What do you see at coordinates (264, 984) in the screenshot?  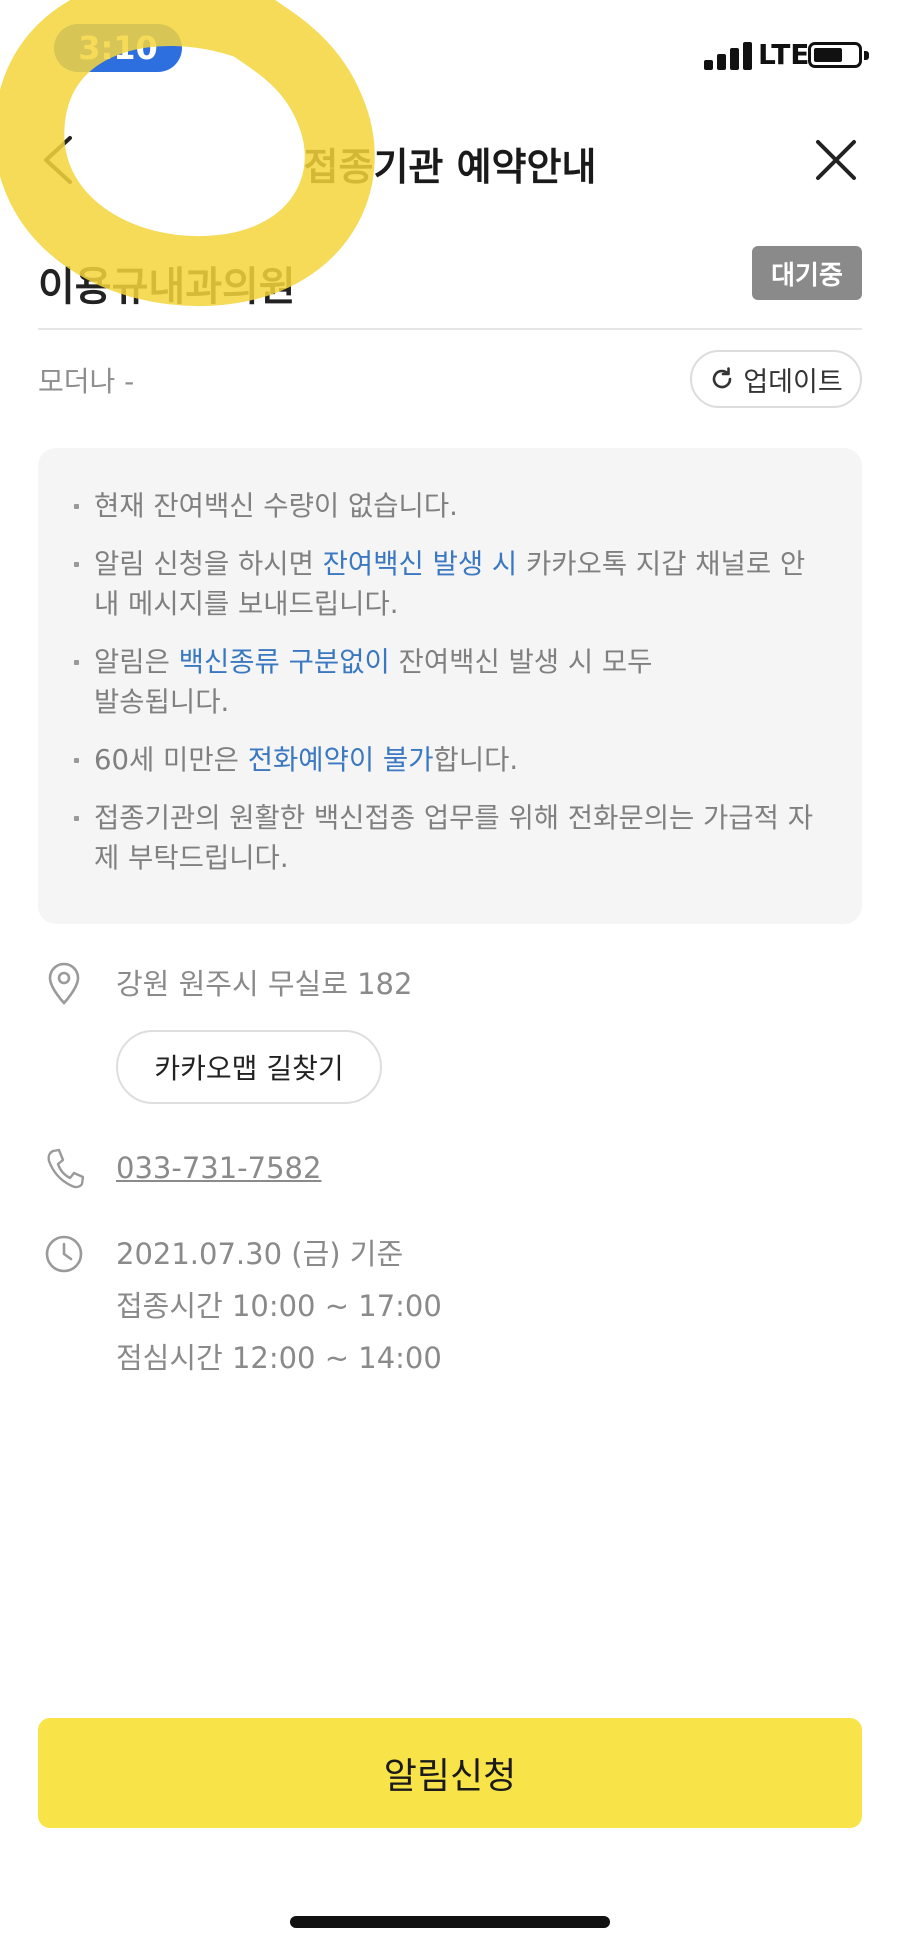 I see `address-text: 강원 원주시 무실로 182` at bounding box center [264, 984].